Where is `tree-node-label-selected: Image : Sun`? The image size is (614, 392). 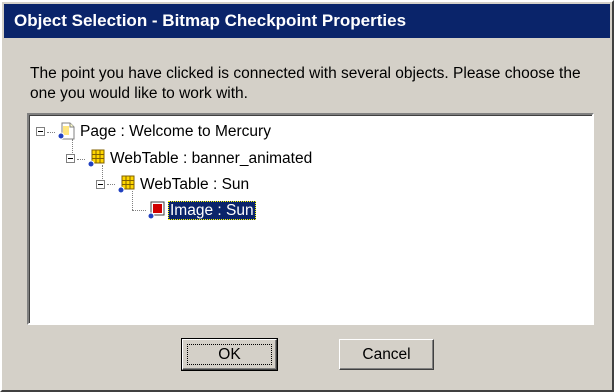
tree-node-label-selected: Image : Sun is located at coordinates (212, 210).